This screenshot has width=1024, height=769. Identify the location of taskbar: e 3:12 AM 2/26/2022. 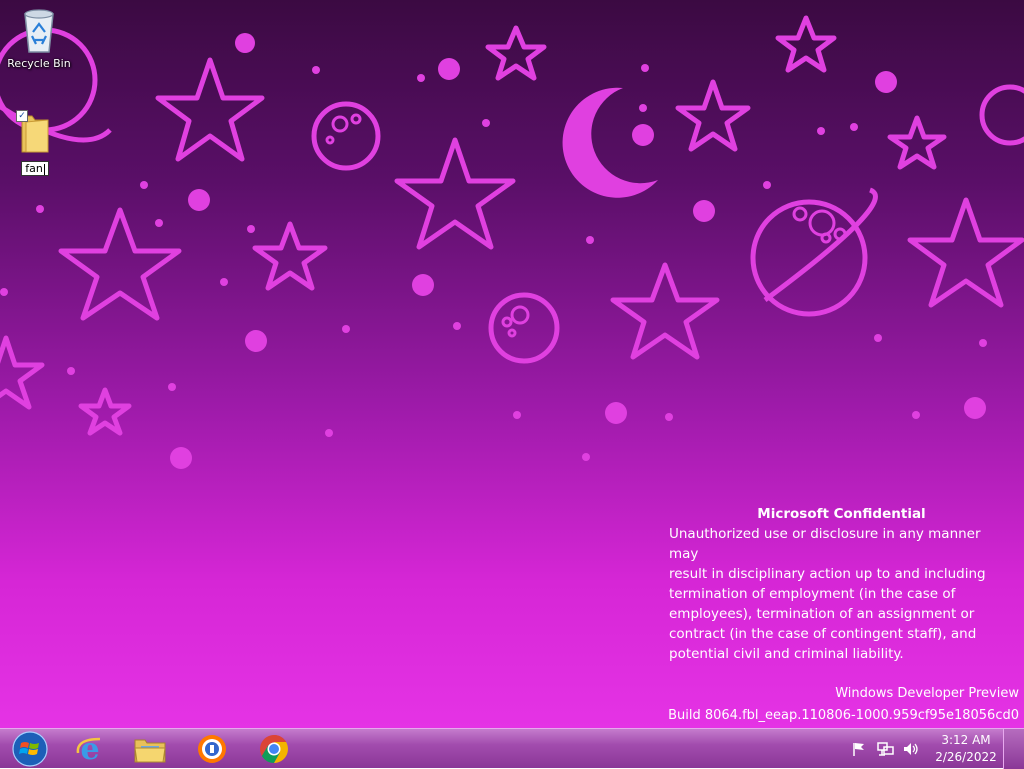
(512, 748).